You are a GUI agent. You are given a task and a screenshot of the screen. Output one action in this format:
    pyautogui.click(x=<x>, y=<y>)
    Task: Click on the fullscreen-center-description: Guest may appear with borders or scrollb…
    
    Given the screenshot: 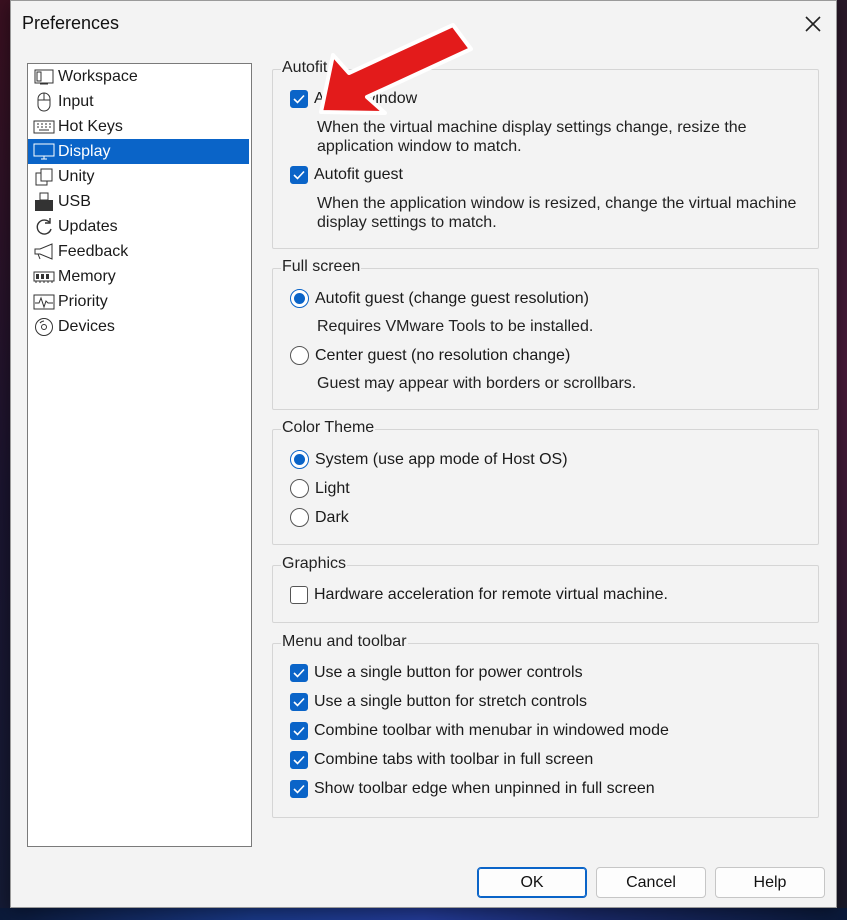 What is the action you would take?
    pyautogui.click(x=477, y=383)
    